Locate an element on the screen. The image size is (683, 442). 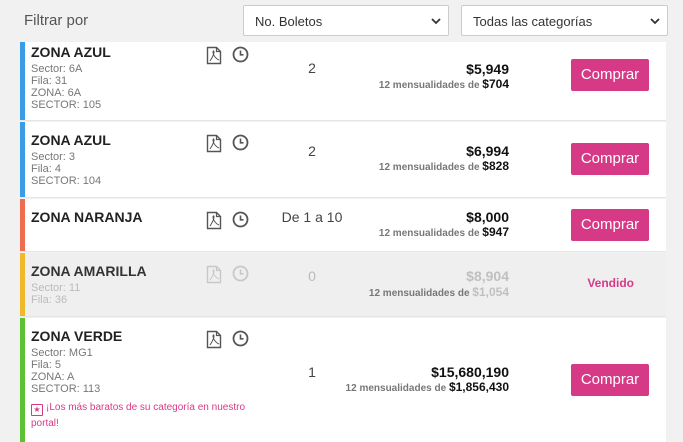
monthly-amount: $828 is located at coordinates (495, 166).